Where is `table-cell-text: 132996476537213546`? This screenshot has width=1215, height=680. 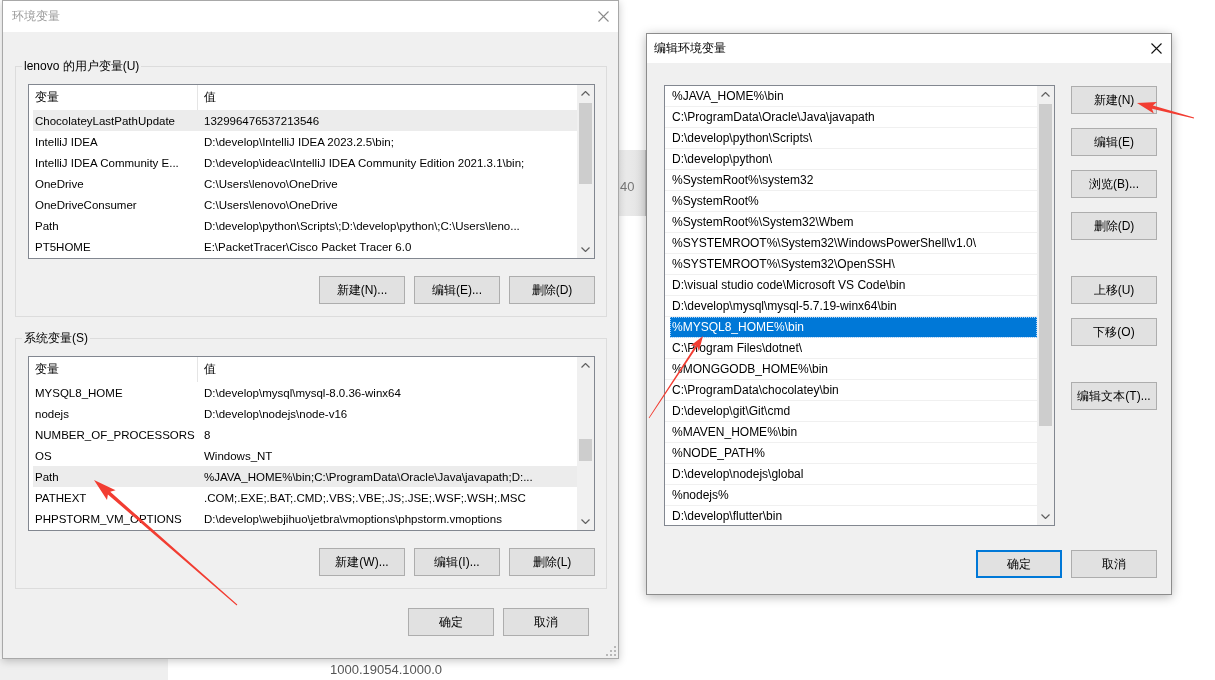 table-cell-text: 132996476537213546 is located at coordinates (261, 120).